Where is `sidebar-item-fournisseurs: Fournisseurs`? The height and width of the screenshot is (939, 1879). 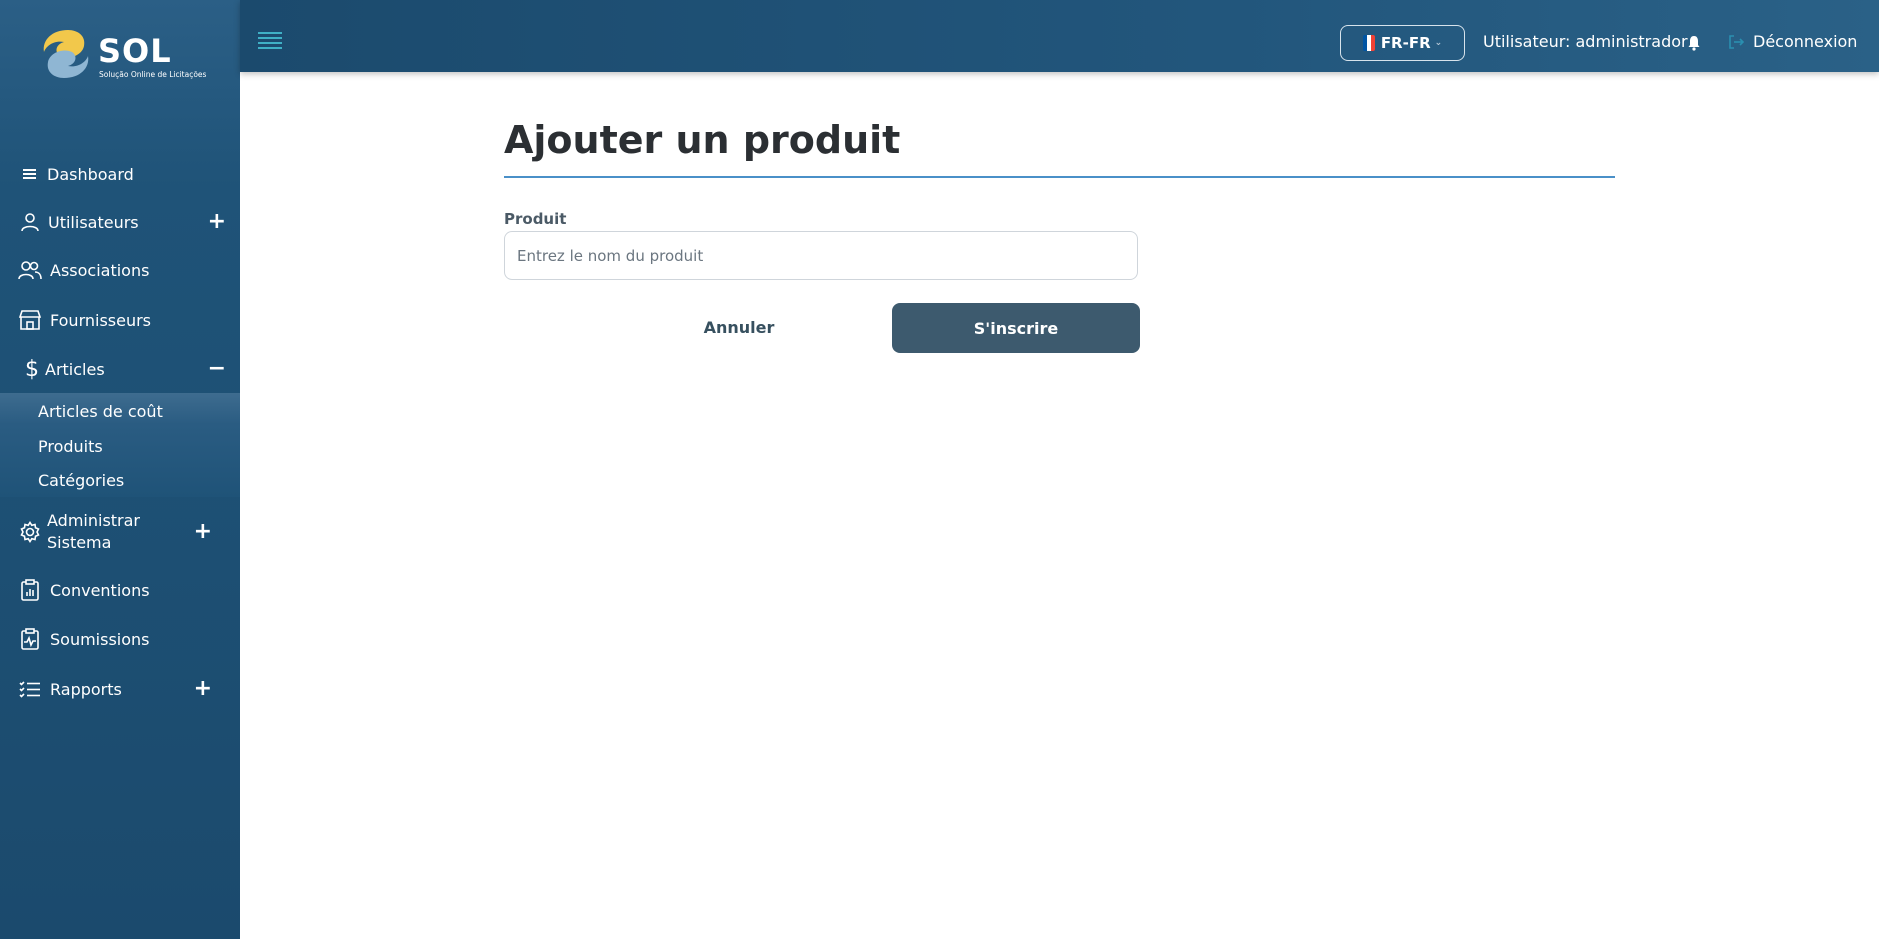
sidebar-item-fournisseurs: Fournisseurs is located at coordinates (120, 320).